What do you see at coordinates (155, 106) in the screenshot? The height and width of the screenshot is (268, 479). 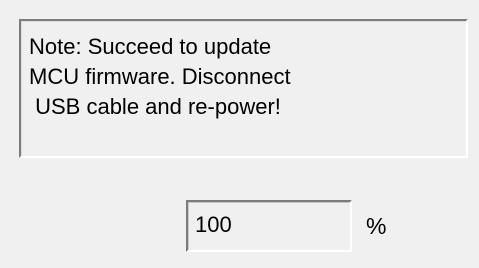 I see `note-line-3: USB cable and re-power!` at bounding box center [155, 106].